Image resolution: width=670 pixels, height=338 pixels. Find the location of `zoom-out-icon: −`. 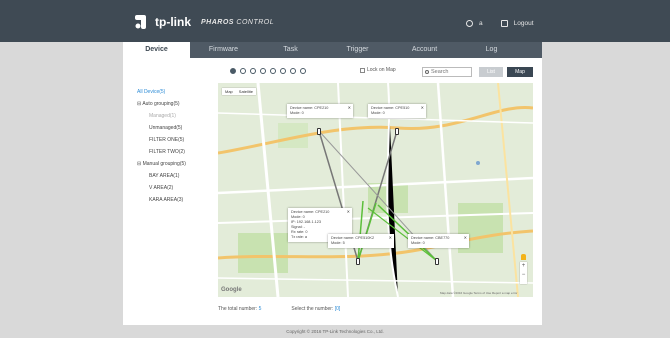

zoom-out-icon: − is located at coordinates (523, 275).